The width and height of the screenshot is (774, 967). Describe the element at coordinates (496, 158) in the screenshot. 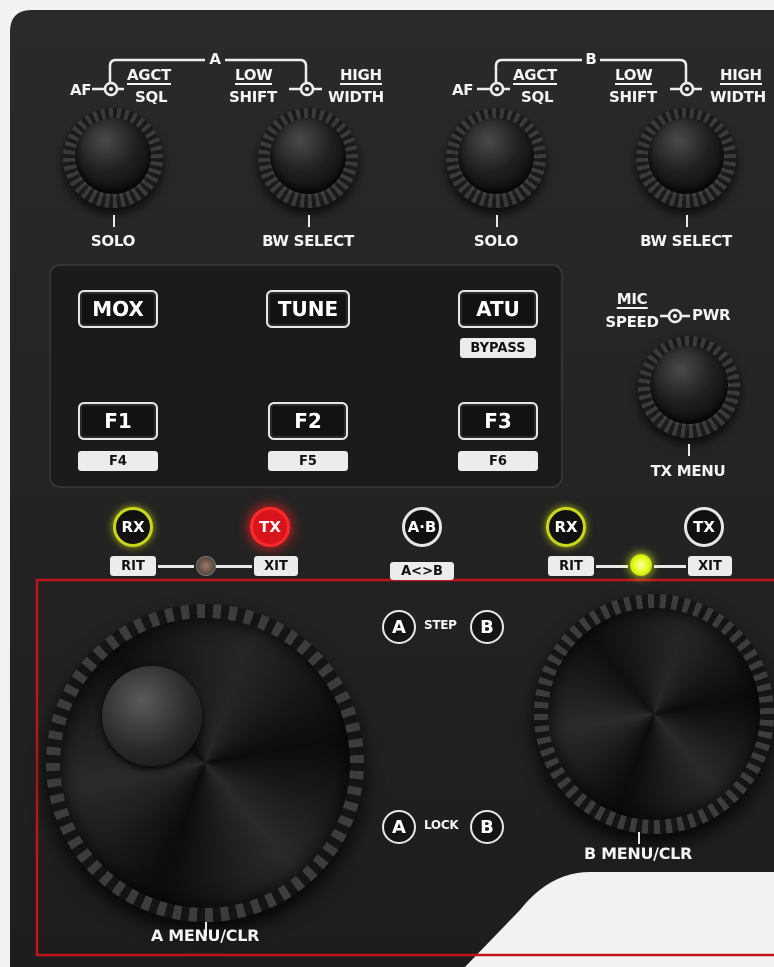

I see `af-sql-knob-b` at that location.